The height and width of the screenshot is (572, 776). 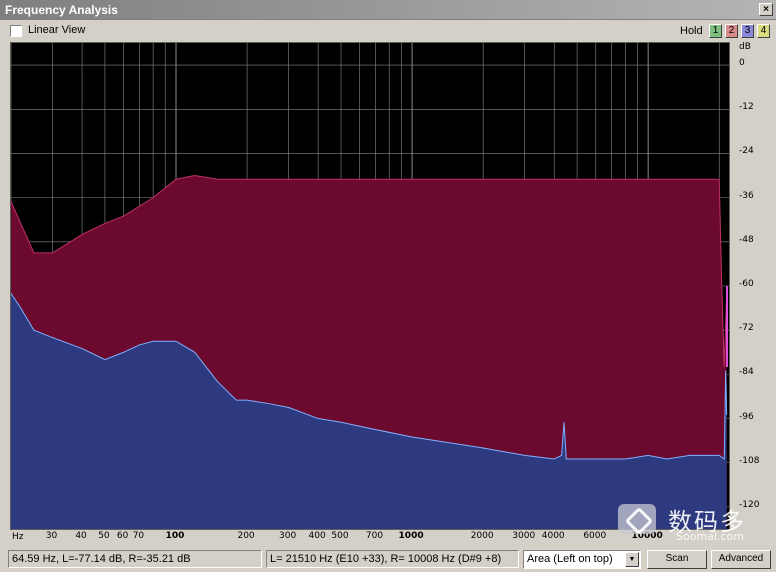 I want to click on hz-tick-label: 1000, so click(x=411, y=536).